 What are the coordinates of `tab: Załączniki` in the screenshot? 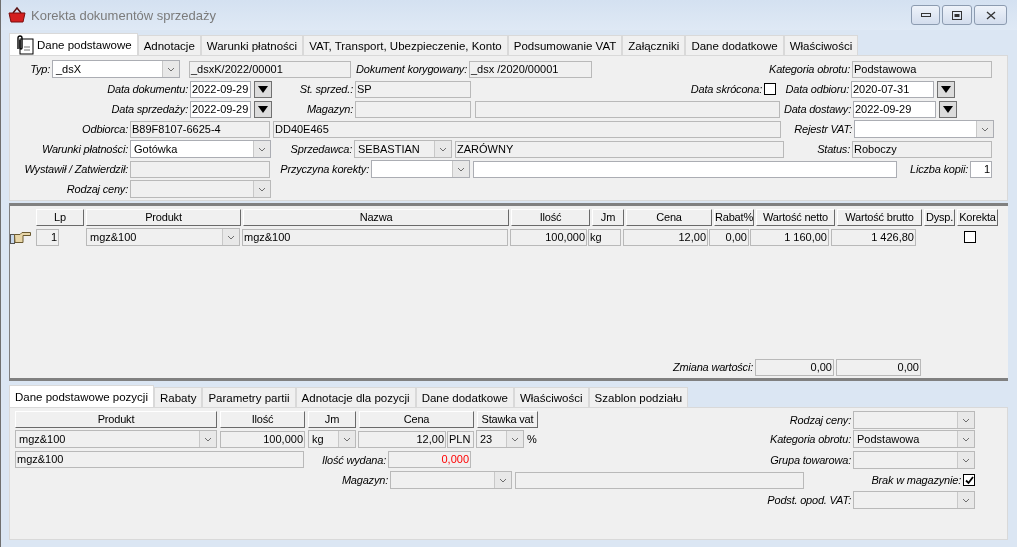 It's located at (654, 45).